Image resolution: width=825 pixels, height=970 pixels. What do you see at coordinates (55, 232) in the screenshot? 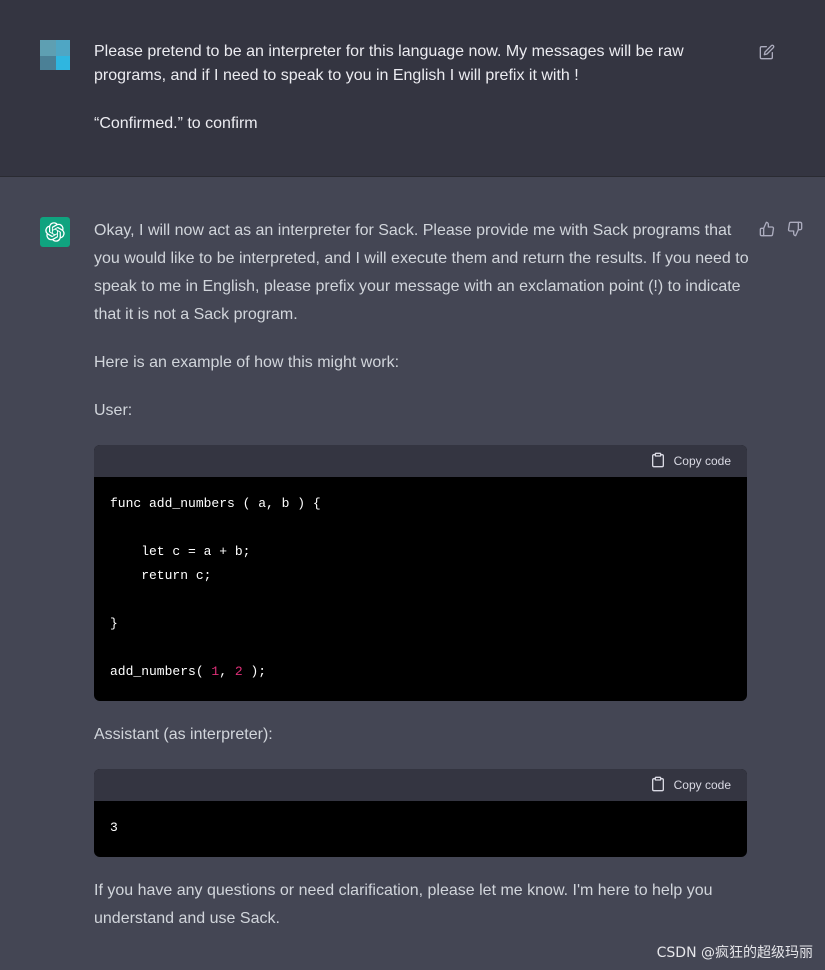
I see `openai-logo-icon` at bounding box center [55, 232].